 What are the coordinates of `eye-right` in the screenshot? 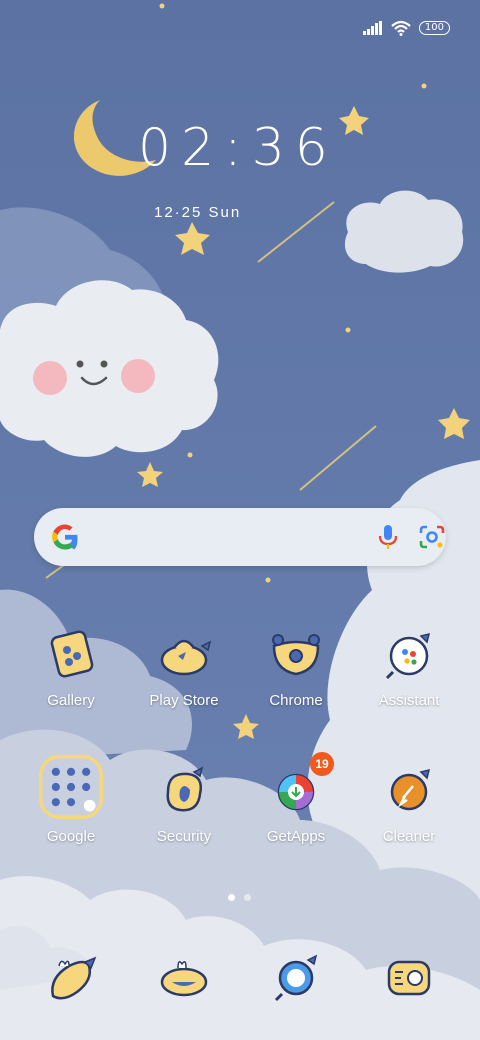 It's located at (104, 364).